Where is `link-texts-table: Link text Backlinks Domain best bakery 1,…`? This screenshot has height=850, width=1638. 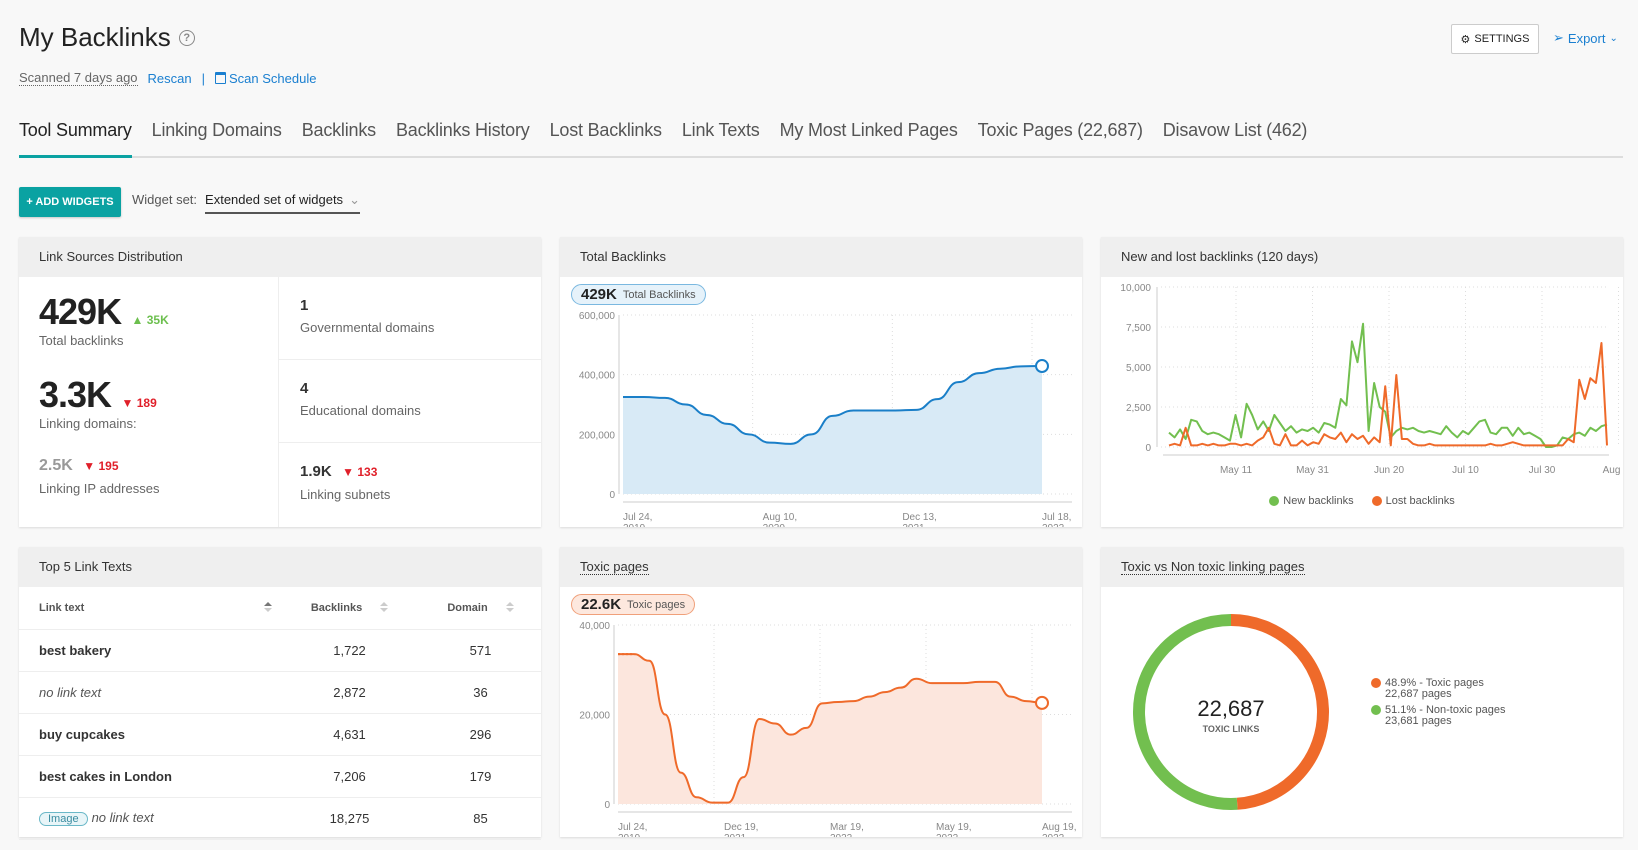 link-texts-table: Link text Backlinks Domain best bakery 1,… is located at coordinates (280, 713).